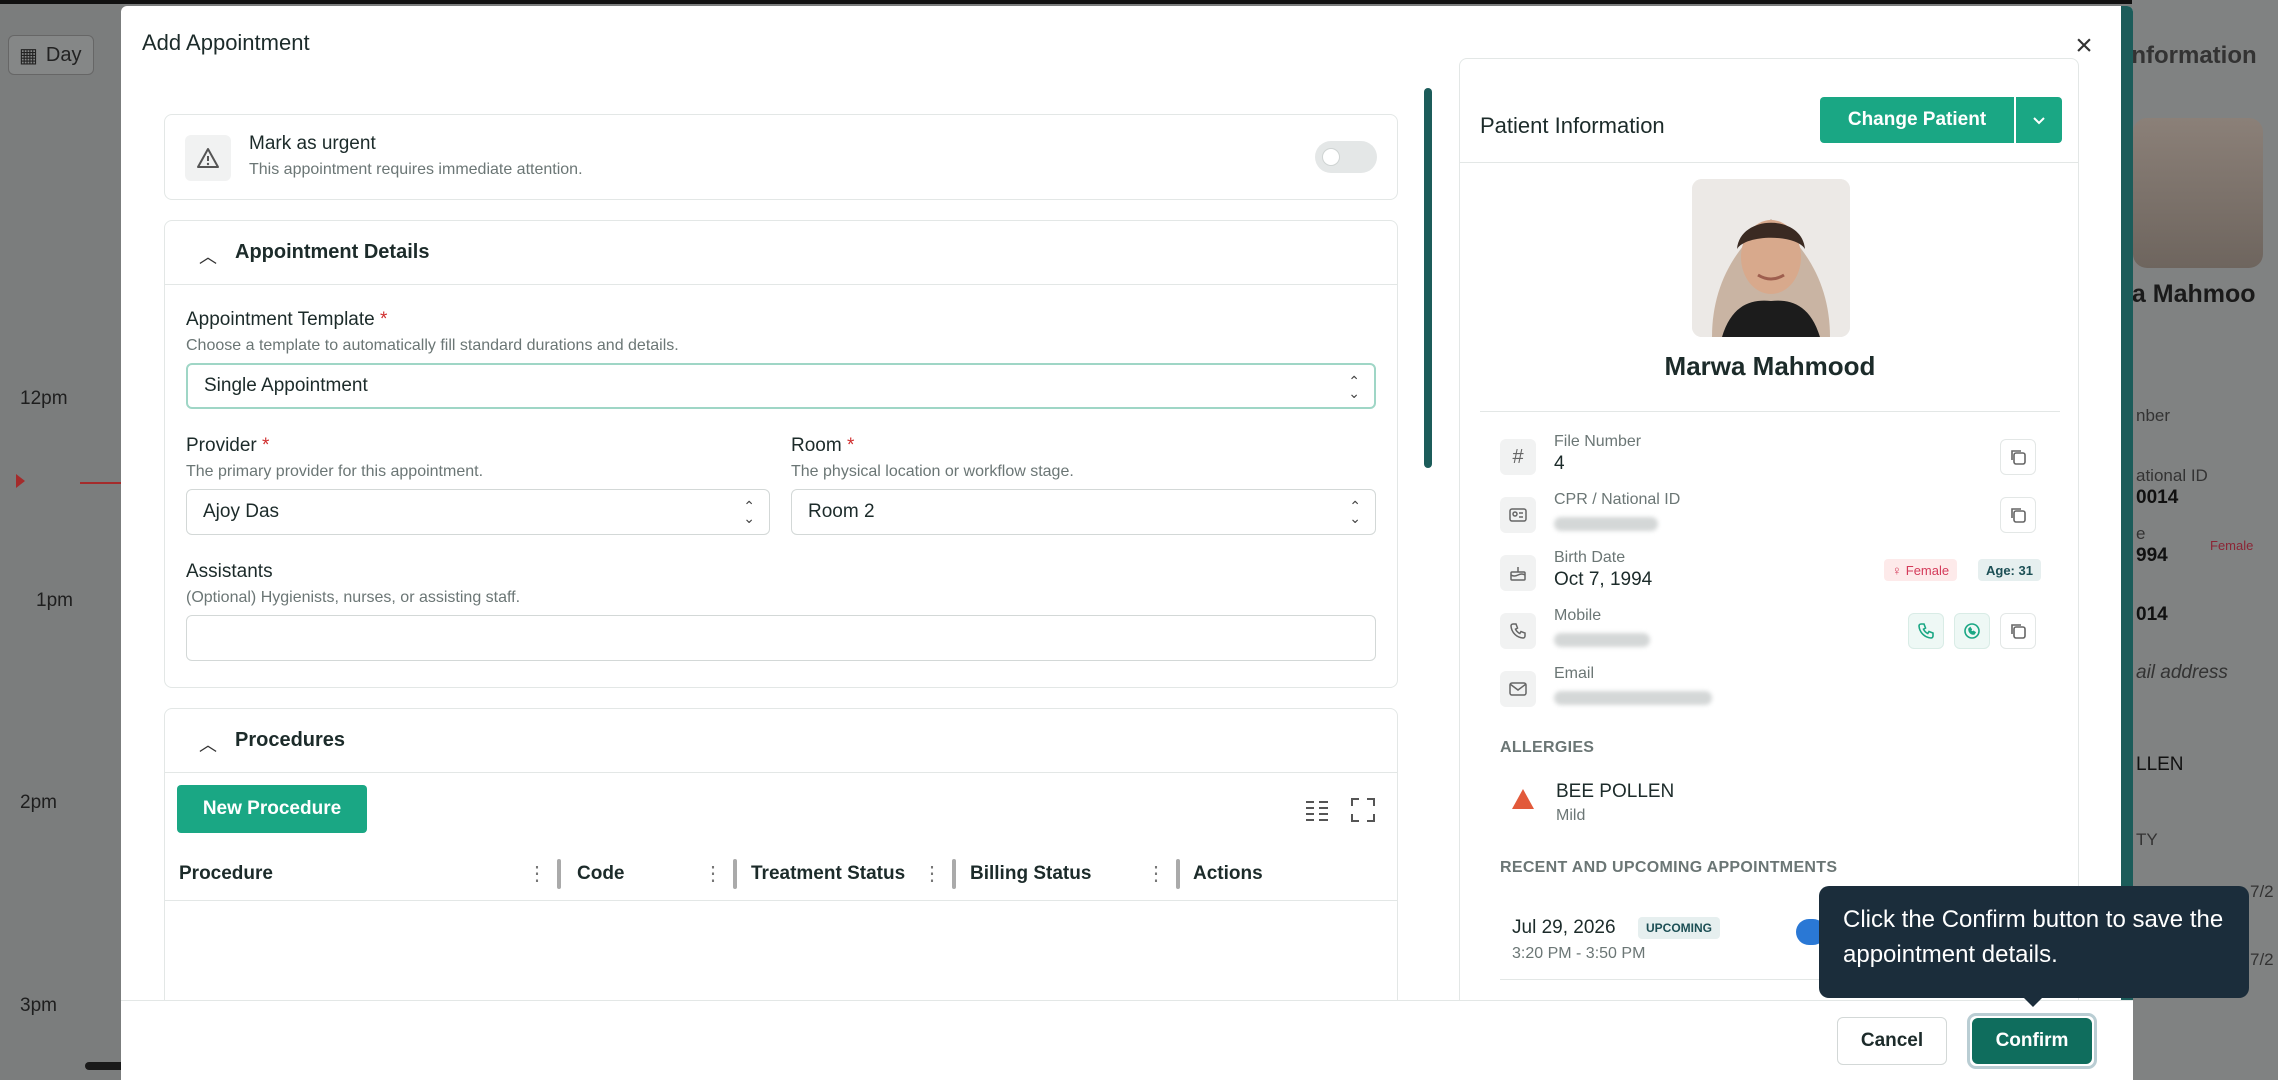  Describe the element at coordinates (1602, 640) in the screenshot. I see `mobile-value-redacted` at that location.